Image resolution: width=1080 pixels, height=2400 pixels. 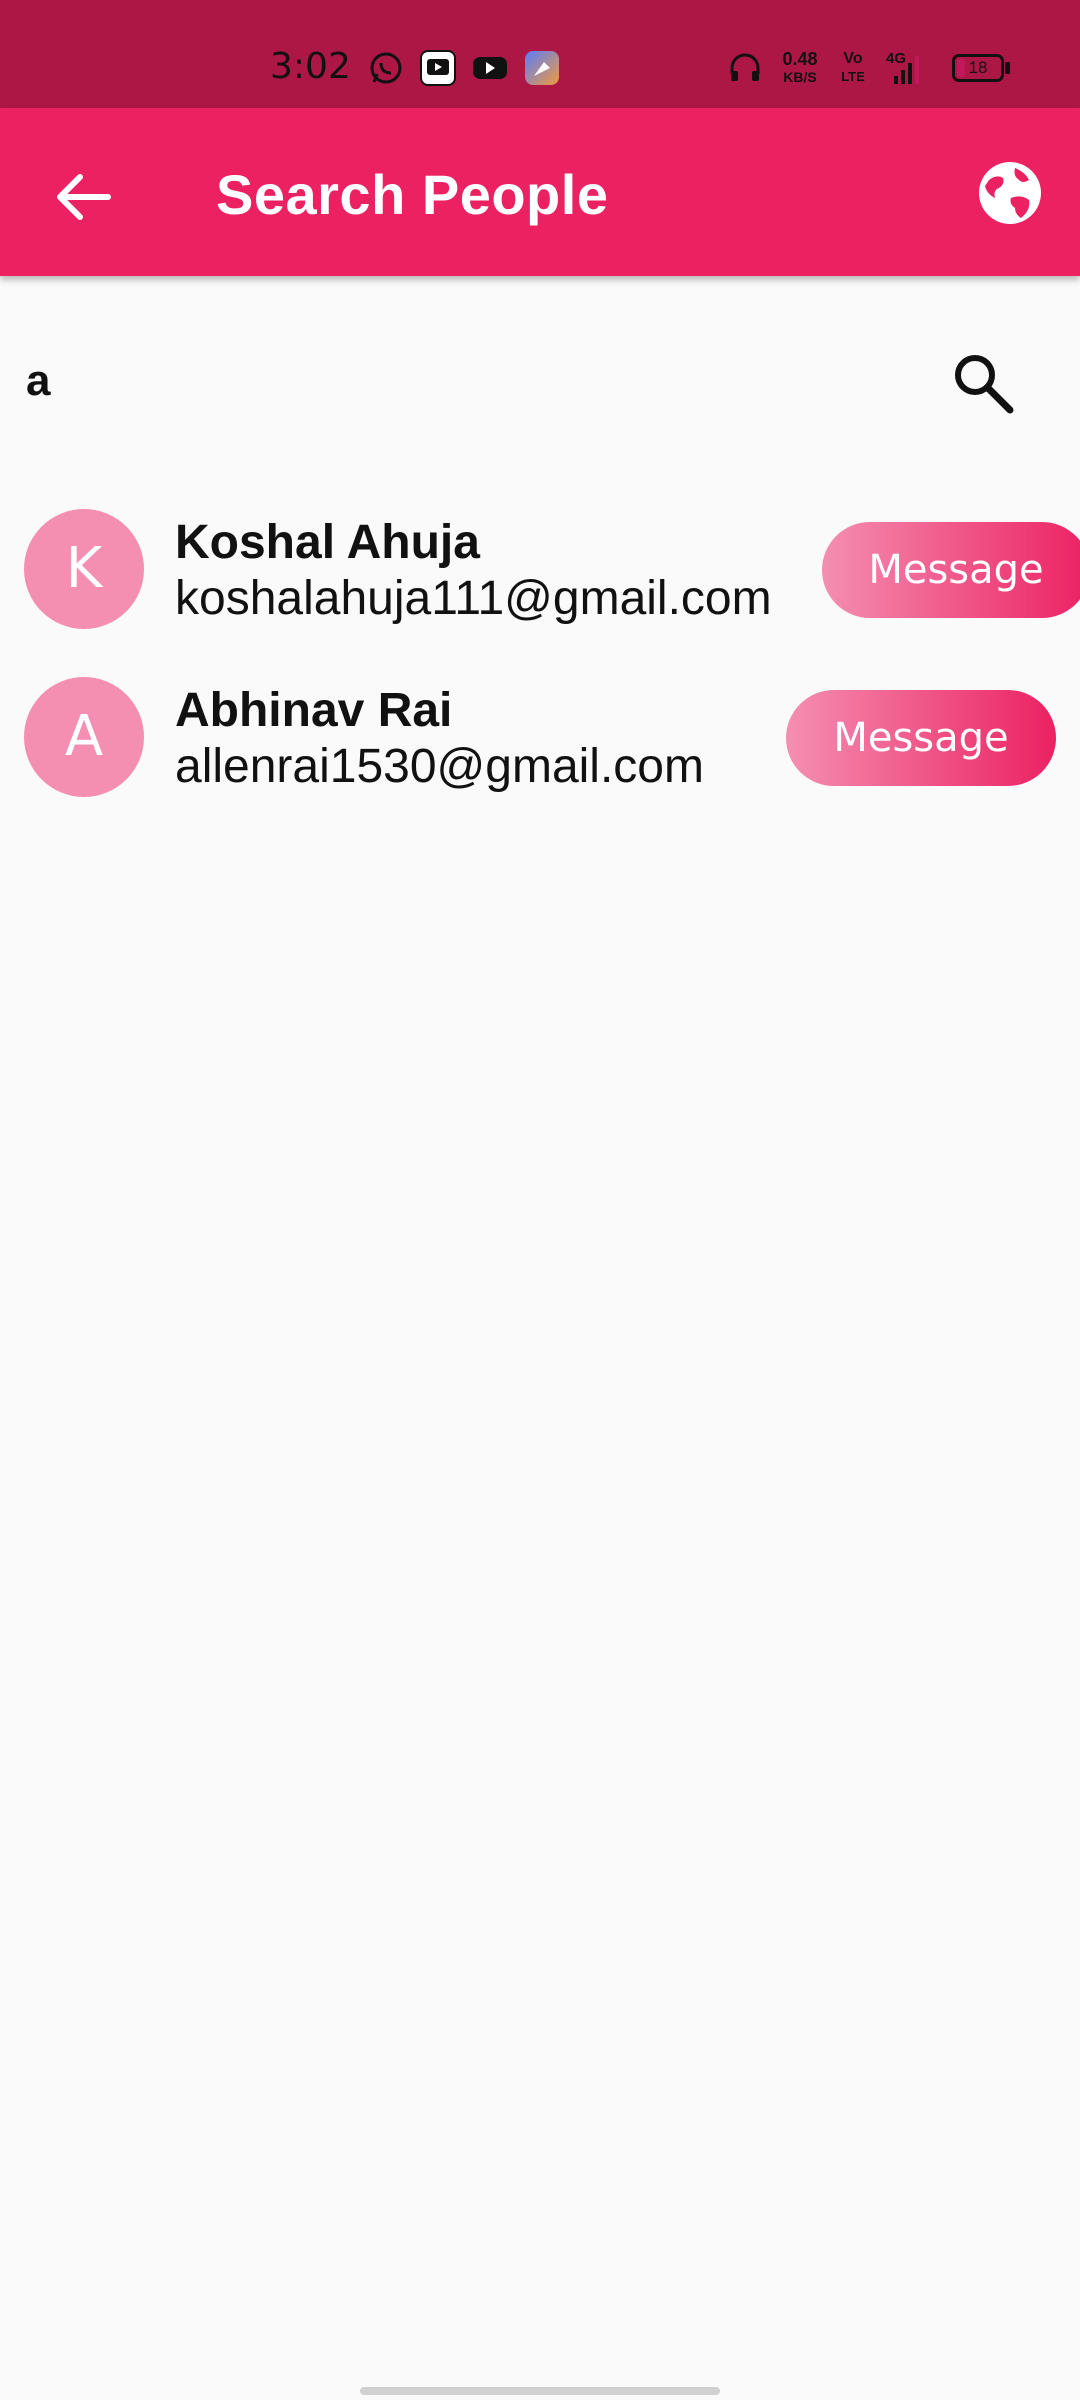 I want to click on net-speed: 0.48 KB/S, so click(x=800, y=68).